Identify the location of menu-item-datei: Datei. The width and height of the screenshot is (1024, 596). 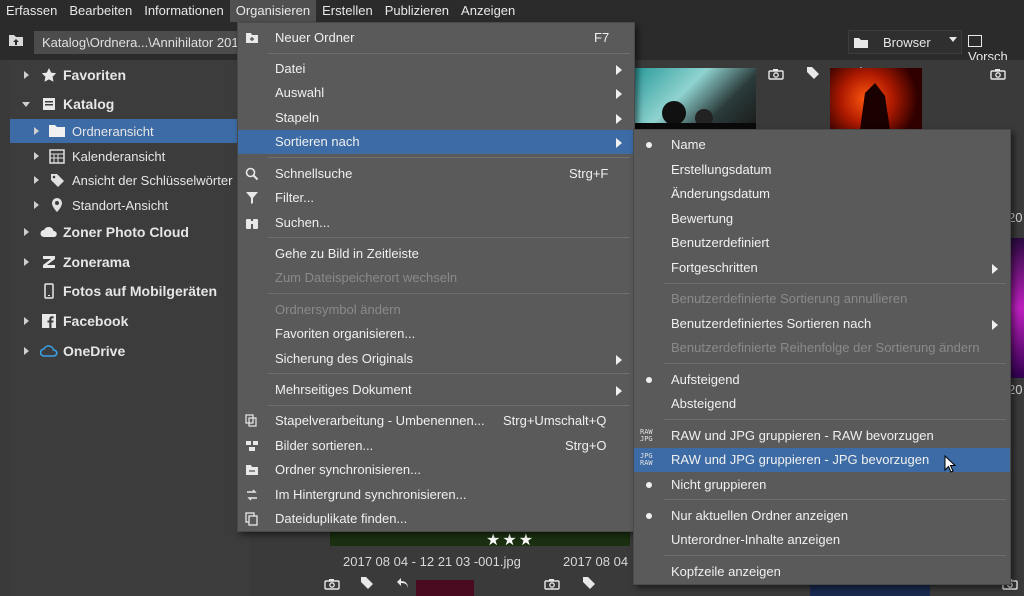
(436, 69).